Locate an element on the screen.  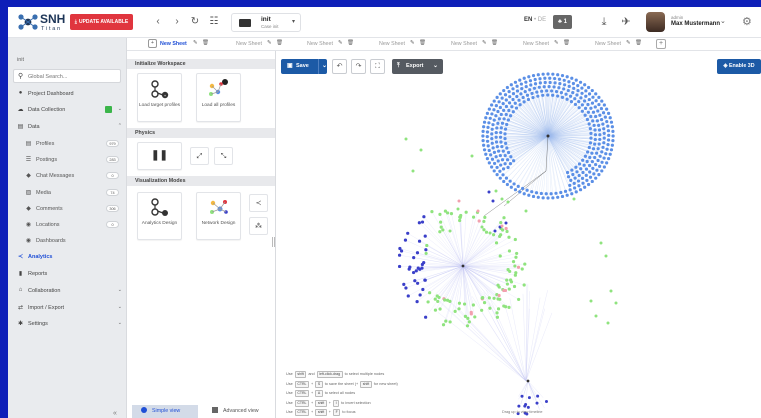
download-icon: ⤓ is located at coordinates (604, 22).